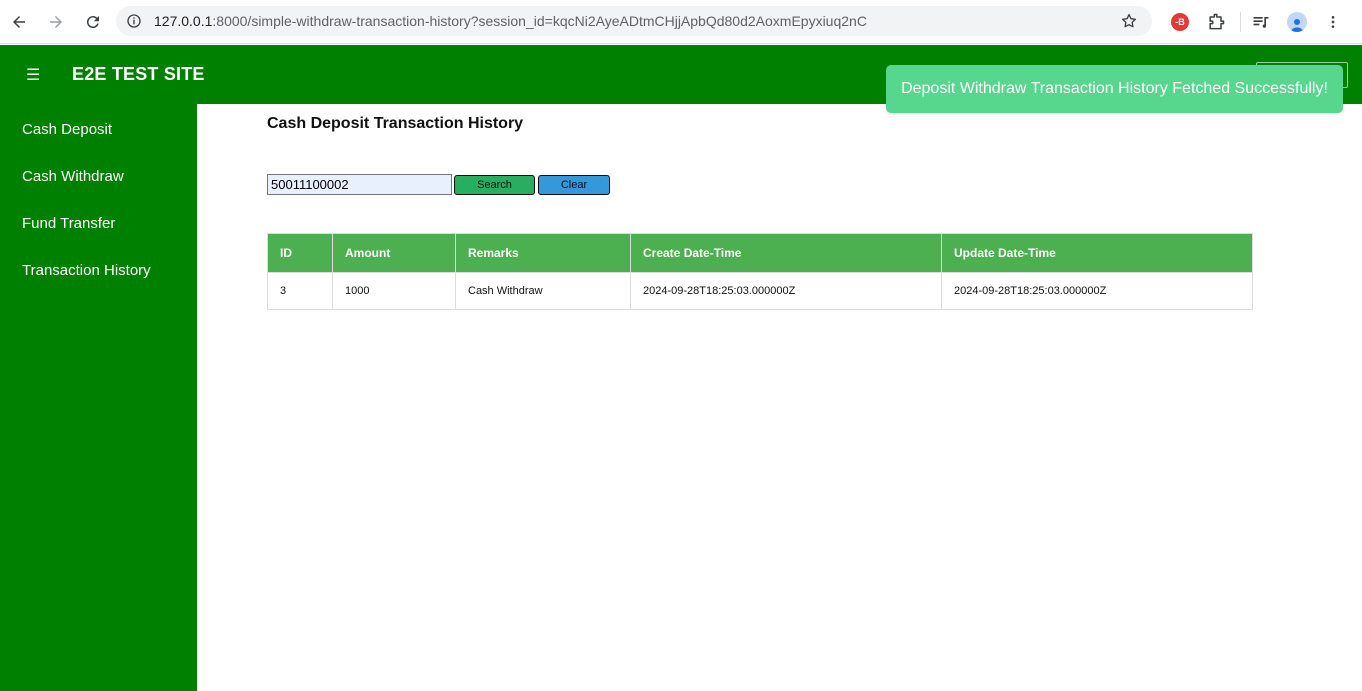  I want to click on back-button, so click(19, 22).